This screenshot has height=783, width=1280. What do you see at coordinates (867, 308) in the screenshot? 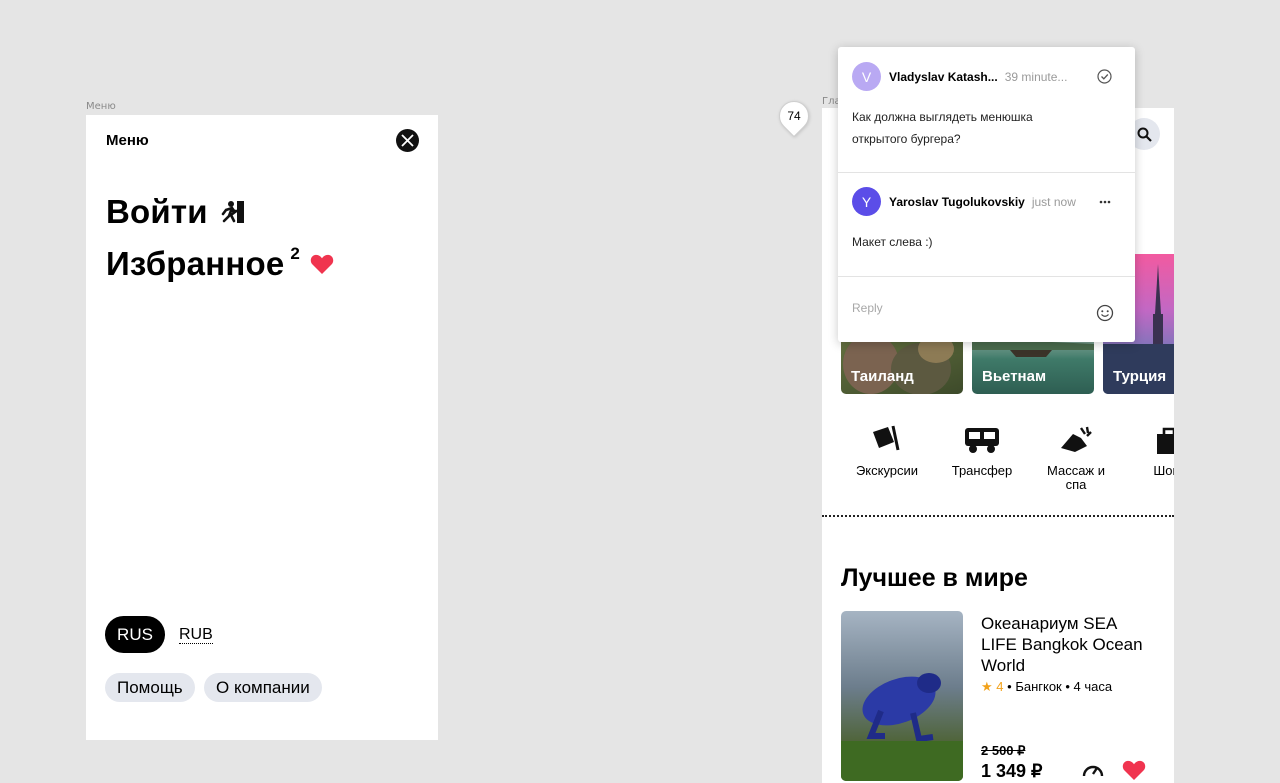
I see `reply-input: Reply` at bounding box center [867, 308].